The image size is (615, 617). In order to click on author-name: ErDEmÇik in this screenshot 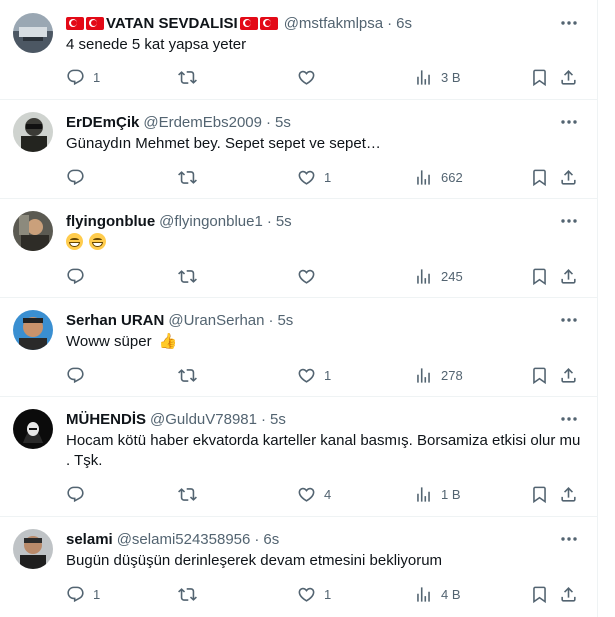, I will do `click(102, 122)`.